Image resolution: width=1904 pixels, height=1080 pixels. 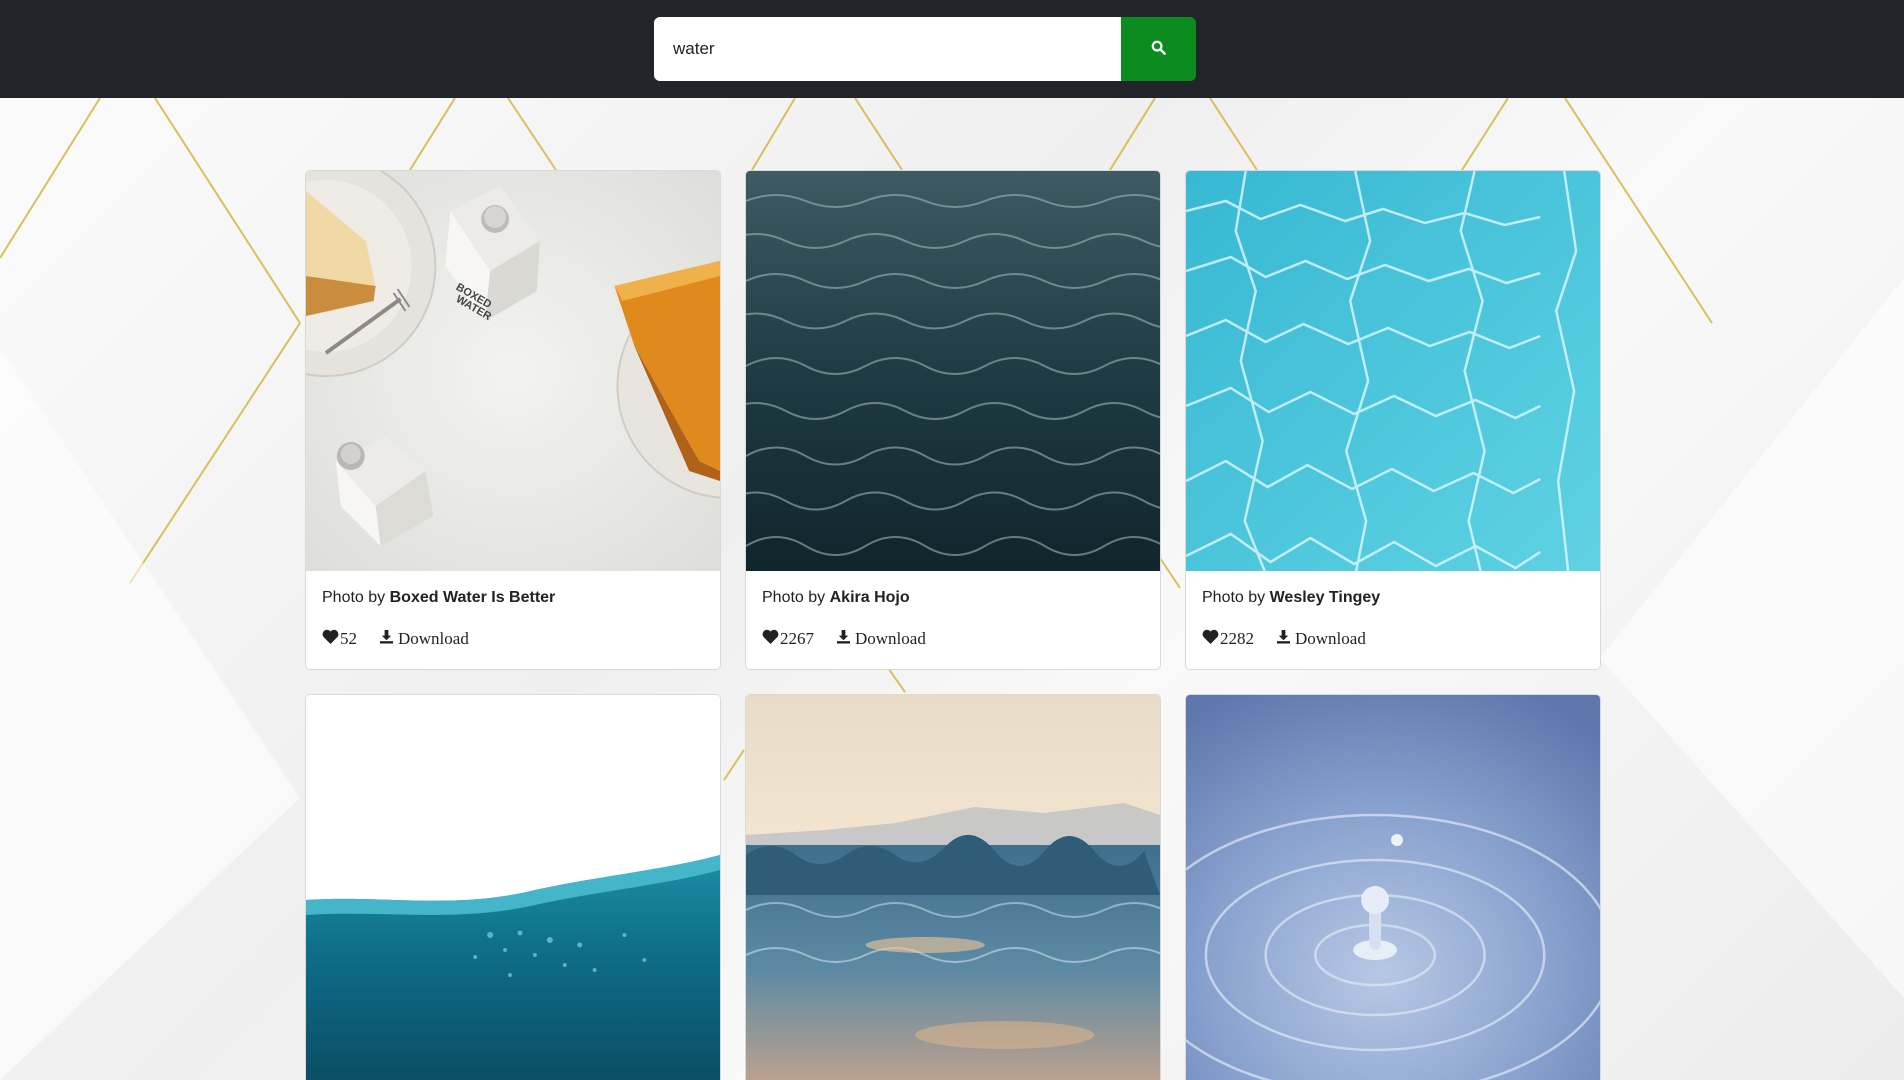 I want to click on like-button: 52, so click(x=339, y=639).